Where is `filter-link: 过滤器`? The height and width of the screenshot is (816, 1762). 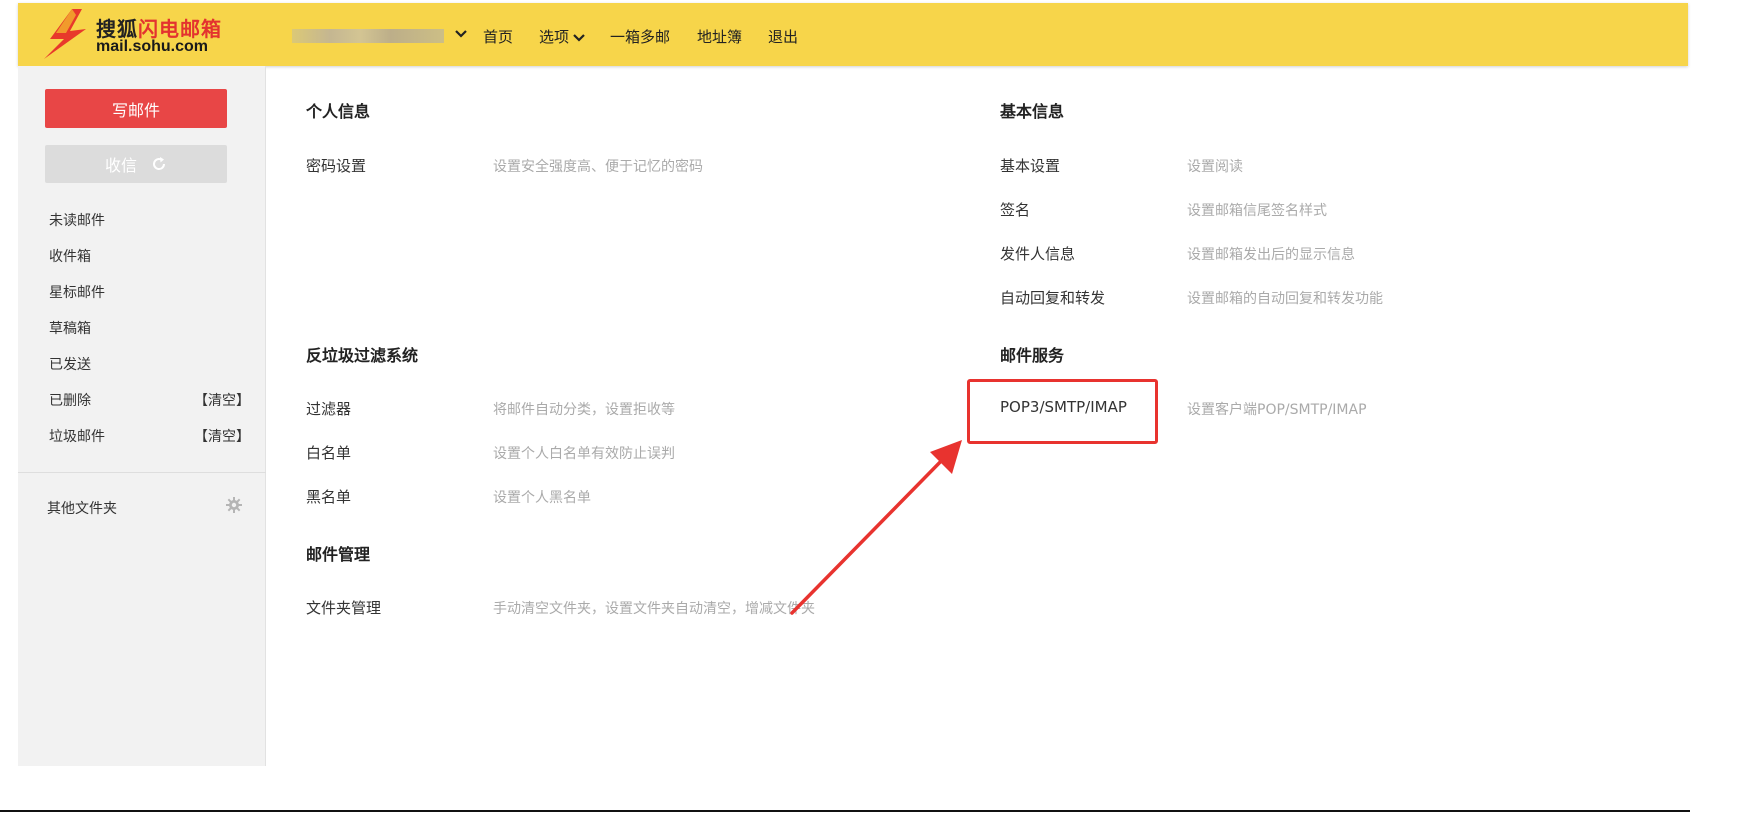
filter-link: 过滤器 is located at coordinates (328, 408).